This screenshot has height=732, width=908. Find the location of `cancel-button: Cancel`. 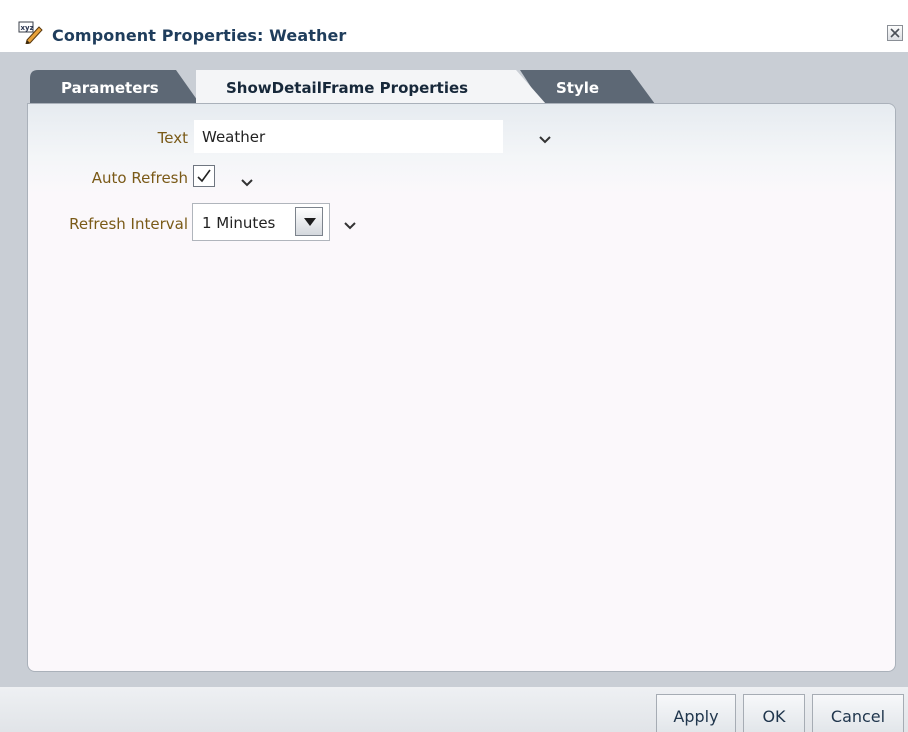

cancel-button: Cancel is located at coordinates (858, 713).